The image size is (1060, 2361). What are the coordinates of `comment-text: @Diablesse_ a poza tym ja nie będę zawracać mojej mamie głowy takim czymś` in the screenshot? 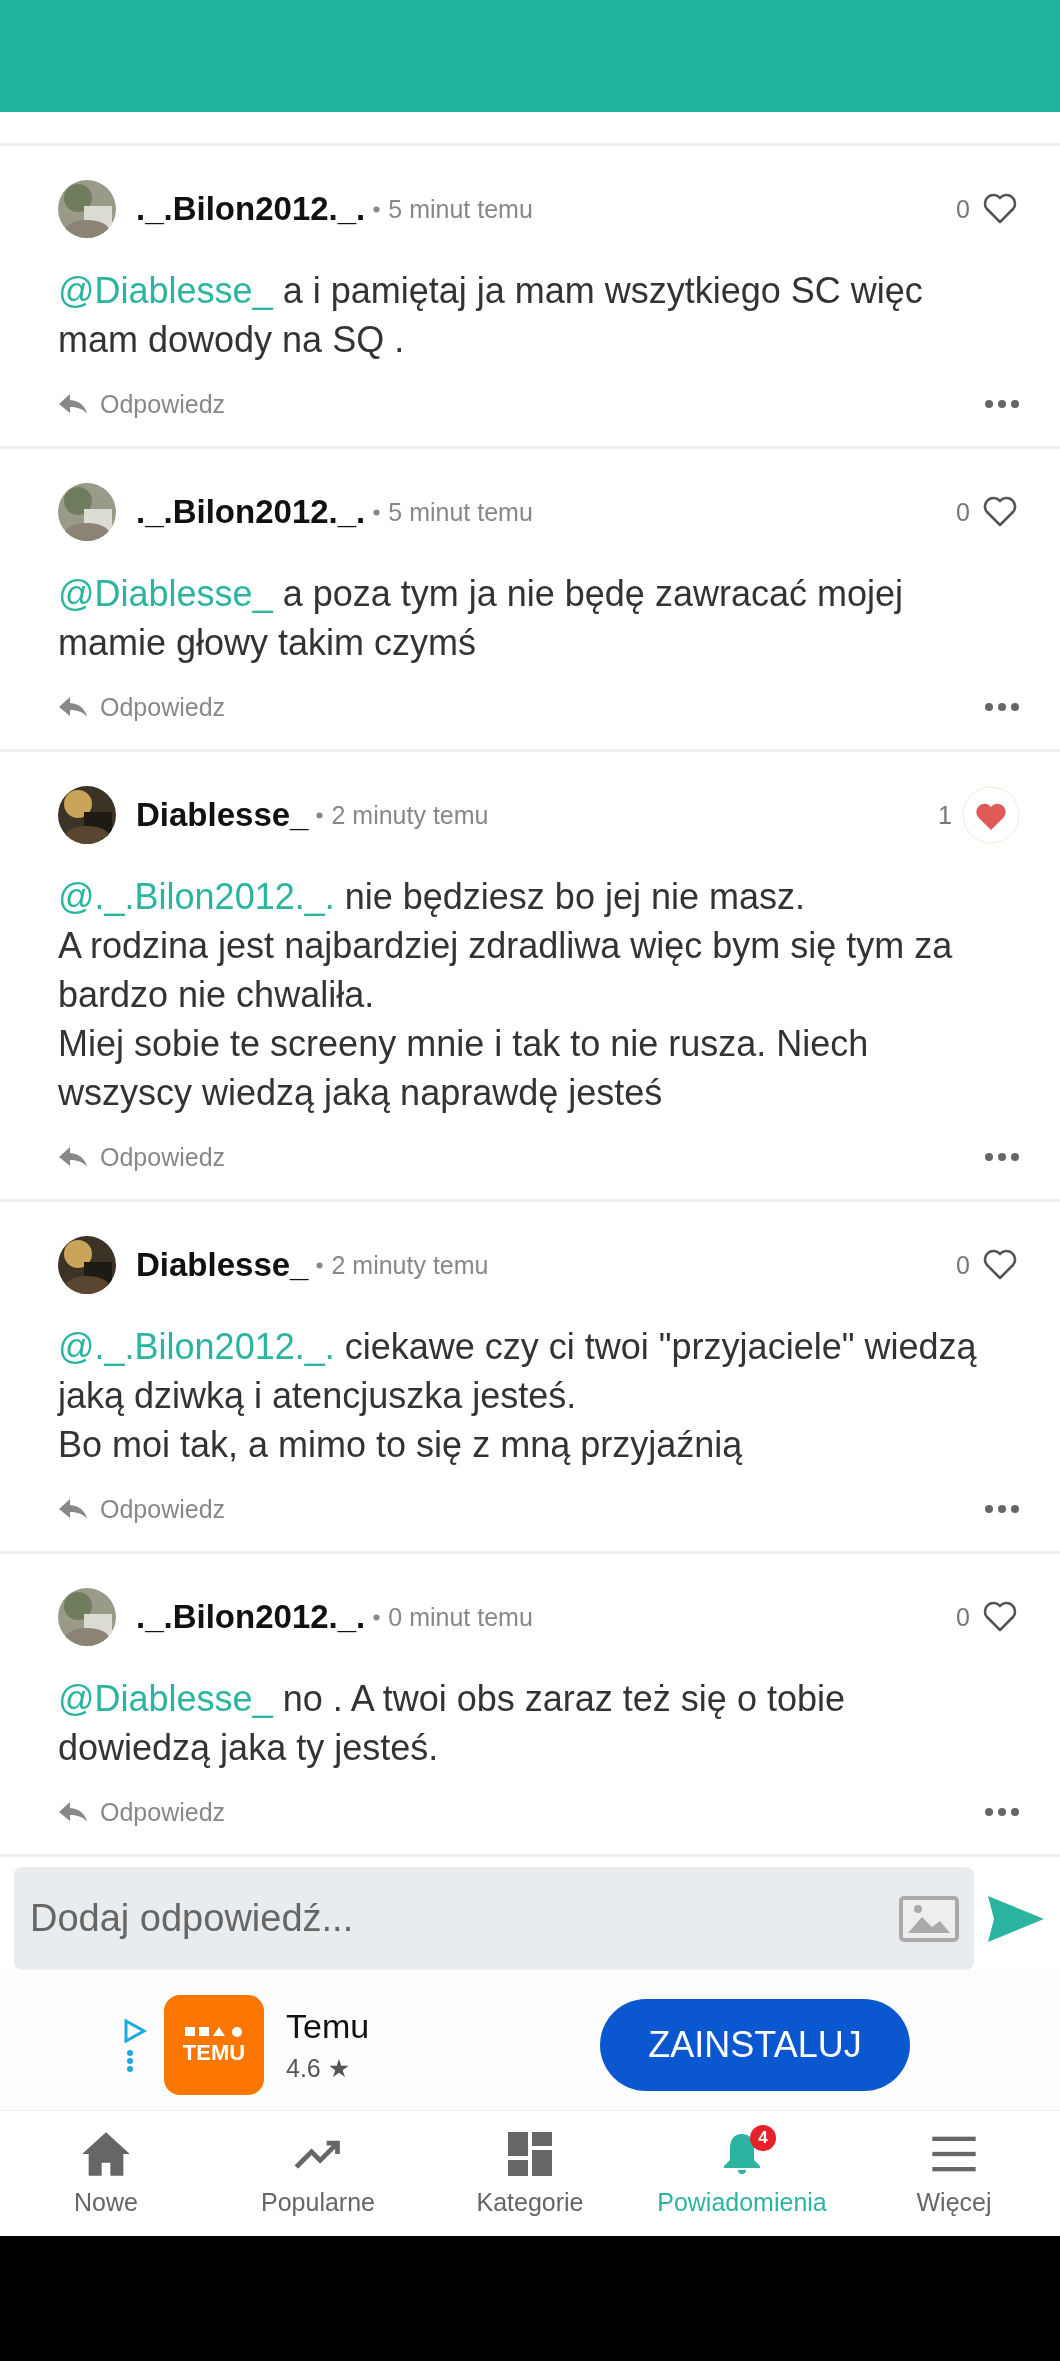 It's located at (481, 618).